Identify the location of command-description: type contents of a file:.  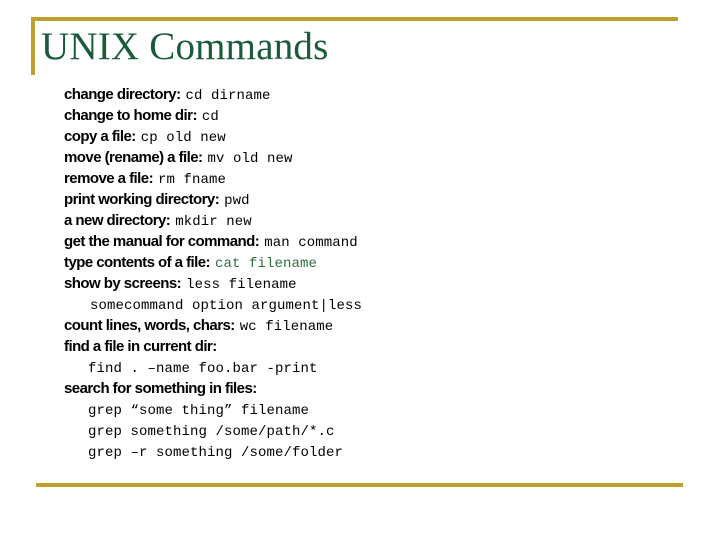
(137, 262).